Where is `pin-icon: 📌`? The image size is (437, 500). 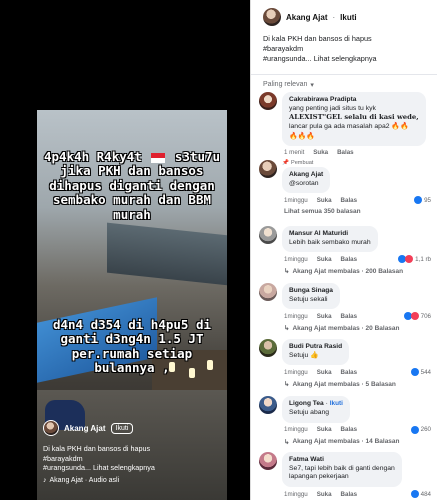 pin-icon: 📌 is located at coordinates (285, 163).